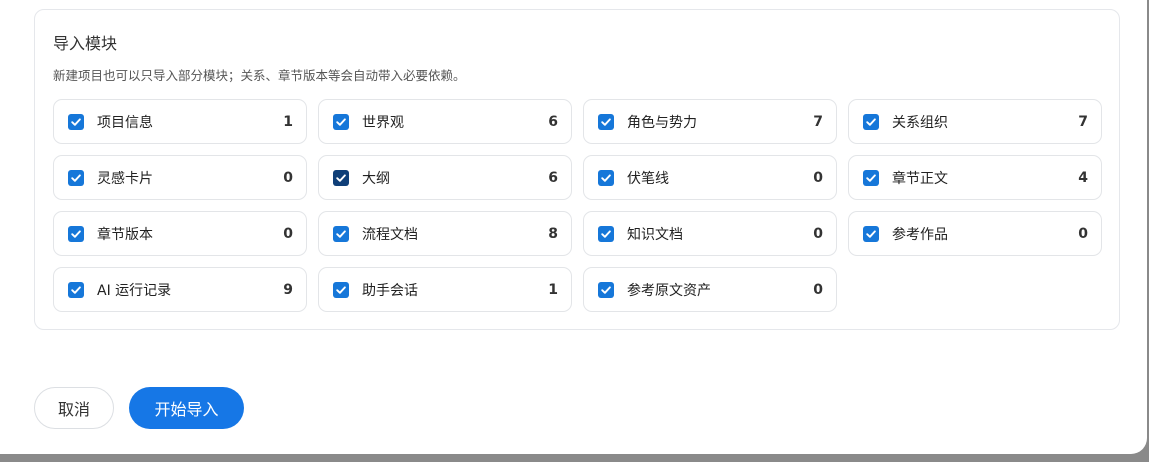  I want to click on module-count: 9, so click(288, 289).